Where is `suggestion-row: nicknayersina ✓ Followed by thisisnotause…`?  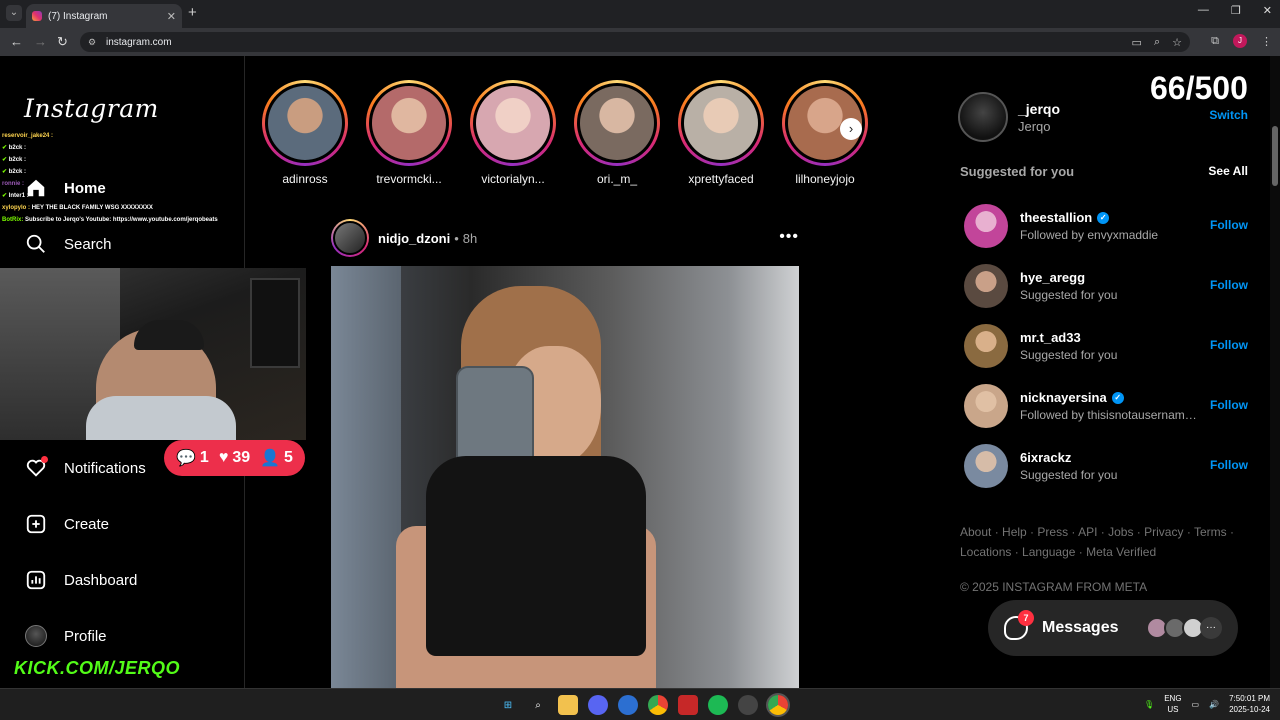 suggestion-row: nicknayersina ✓ Followed by thisisnotause… is located at coordinates (1106, 406).